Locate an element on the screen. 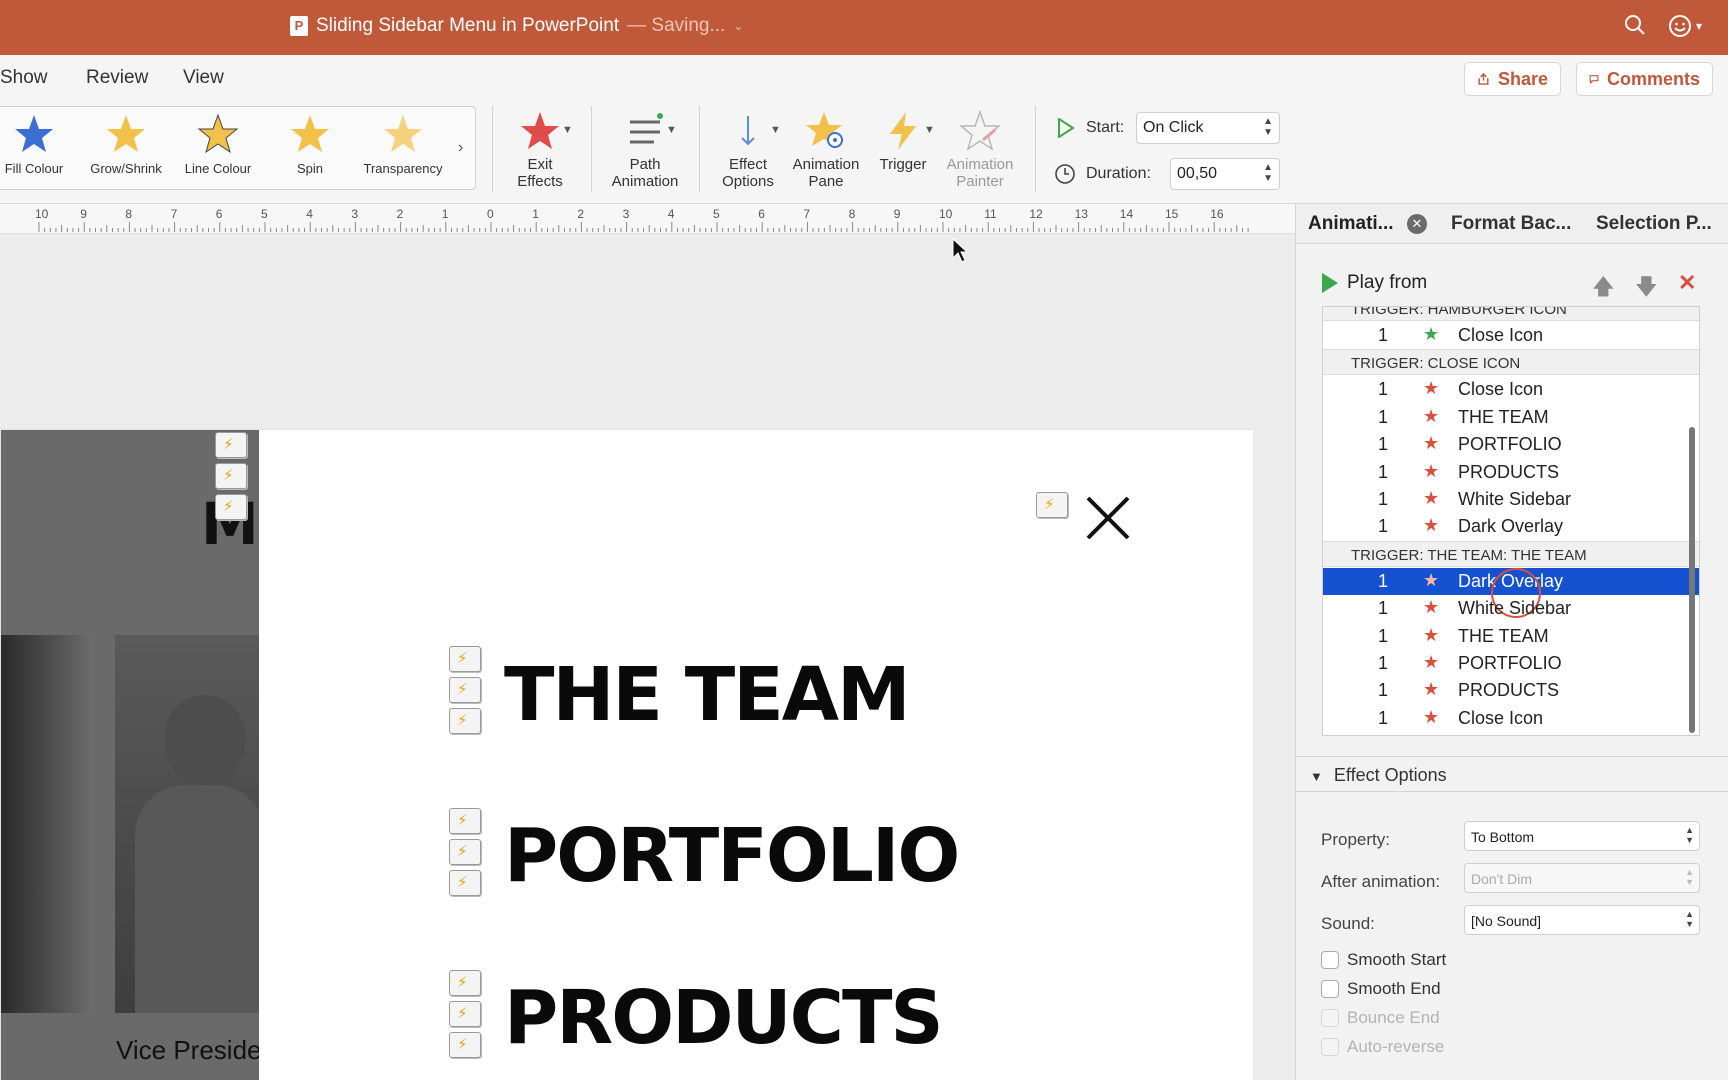  lightning-icon is located at coordinates (903, 131).